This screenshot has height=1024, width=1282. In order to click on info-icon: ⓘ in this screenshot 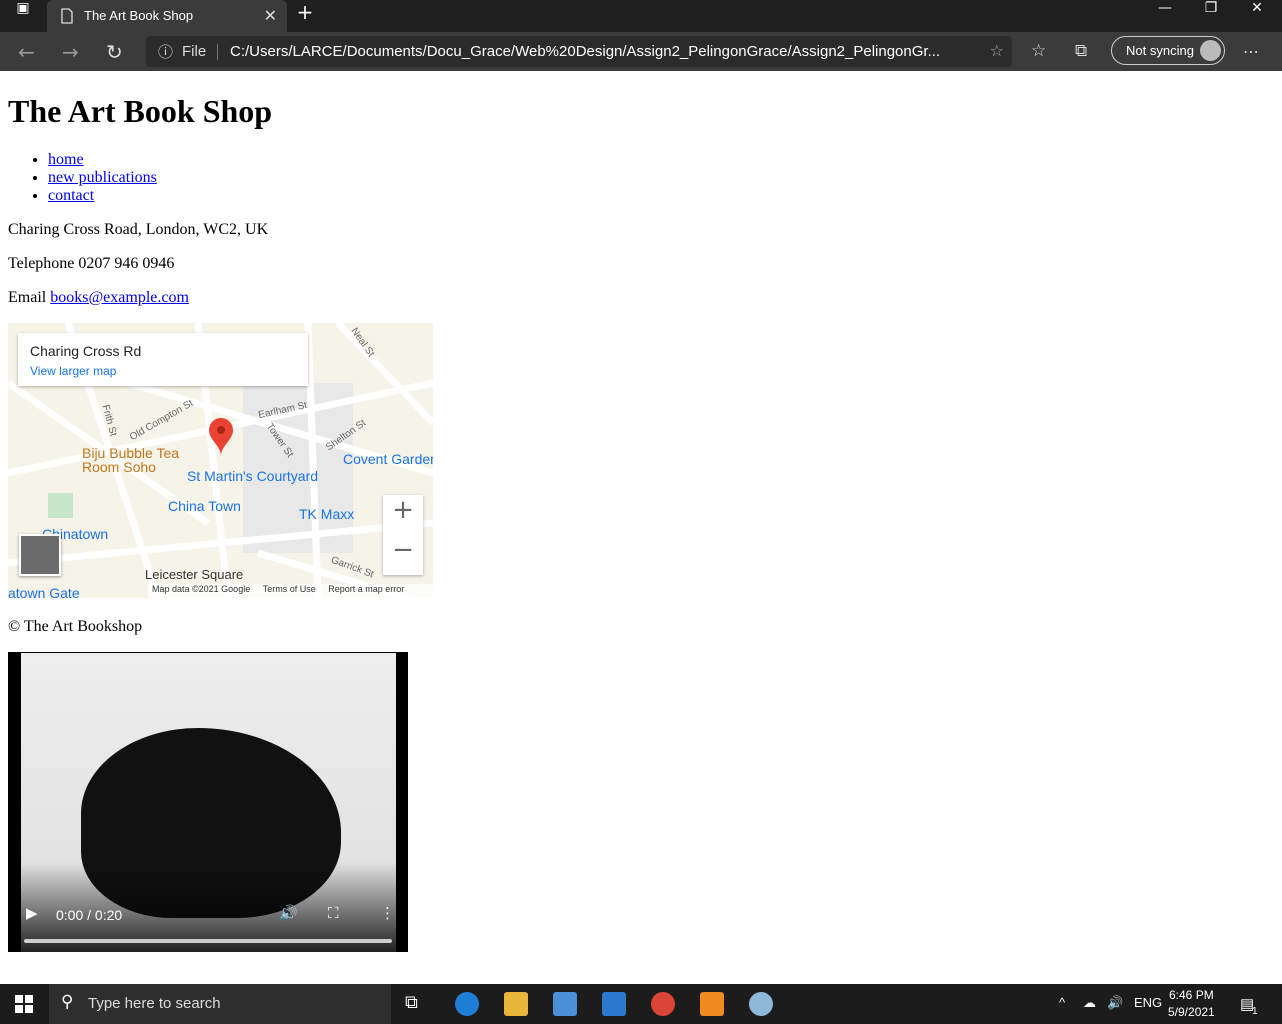, I will do `click(165, 51)`.